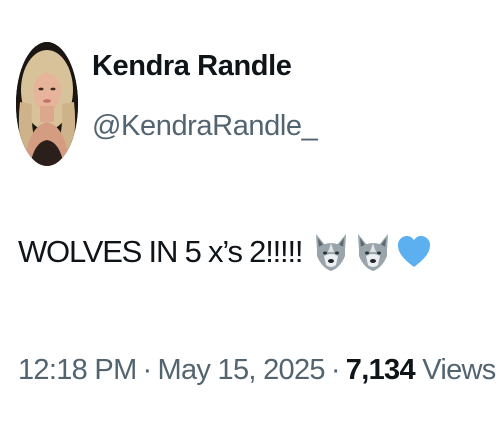 This screenshot has width=500, height=440. What do you see at coordinates (47, 104) in the screenshot?
I see `avatar` at bounding box center [47, 104].